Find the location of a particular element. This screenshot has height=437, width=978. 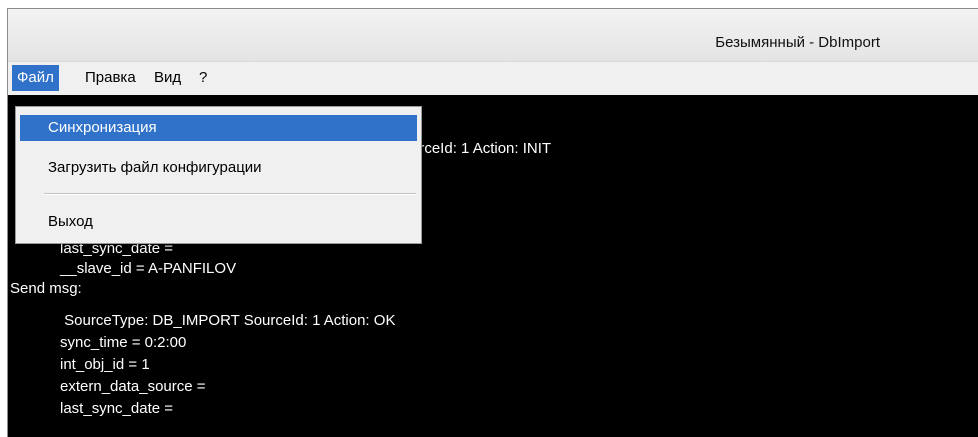

menu-item-load-config: Загрузить файл конфигурации is located at coordinates (218, 168).